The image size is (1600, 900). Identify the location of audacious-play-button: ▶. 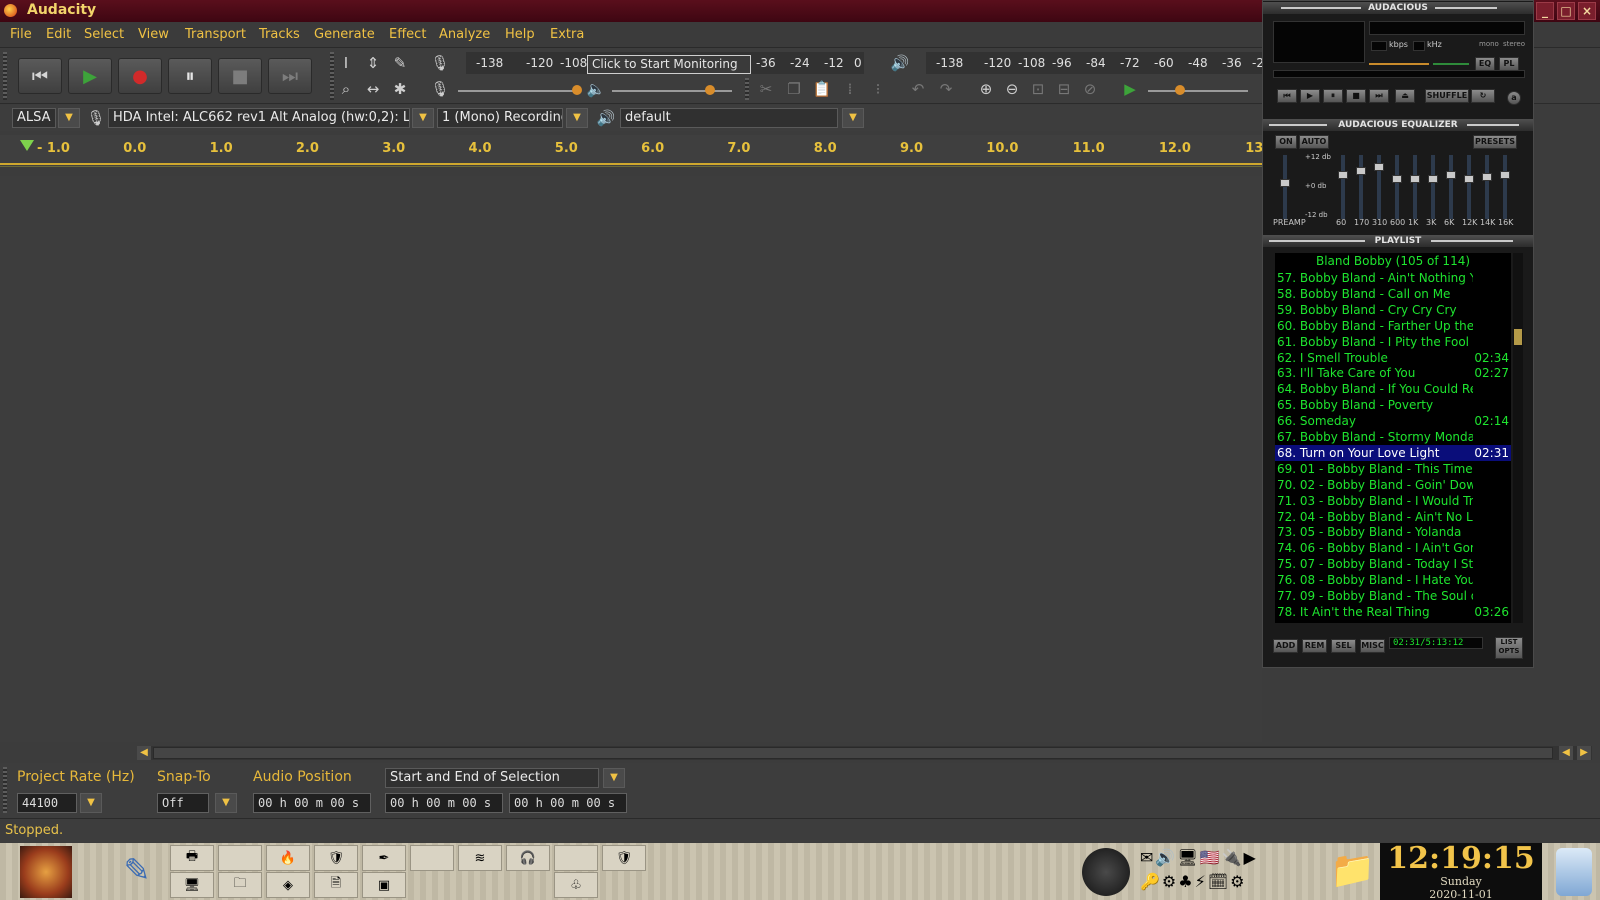
(1310, 96).